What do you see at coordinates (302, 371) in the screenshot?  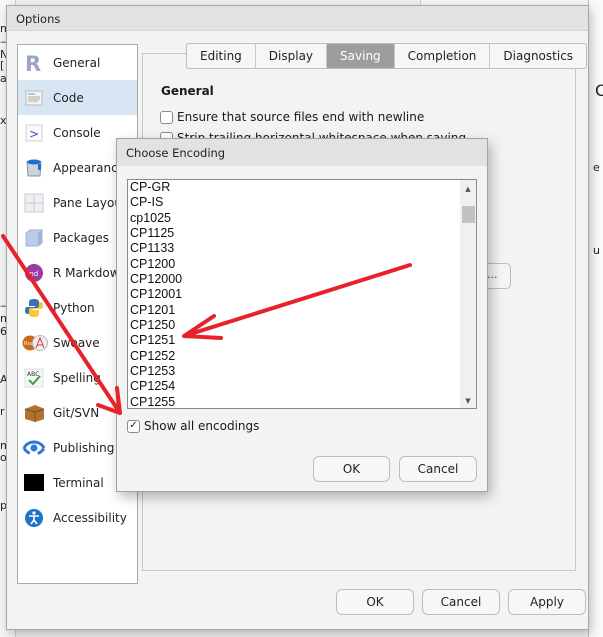 I see `encoding-option: CP1253` at bounding box center [302, 371].